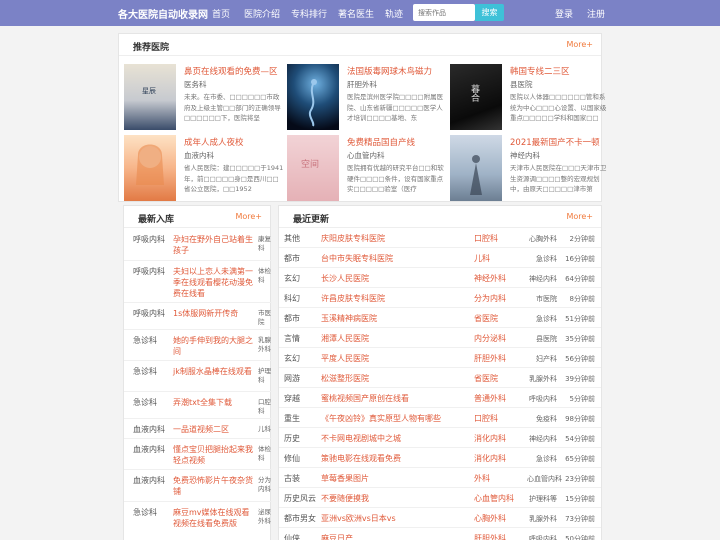 This screenshot has width=720, height=540. What do you see at coordinates (397, 142) in the screenshot?
I see `card-title: 免费精品国自产线` at bounding box center [397, 142].